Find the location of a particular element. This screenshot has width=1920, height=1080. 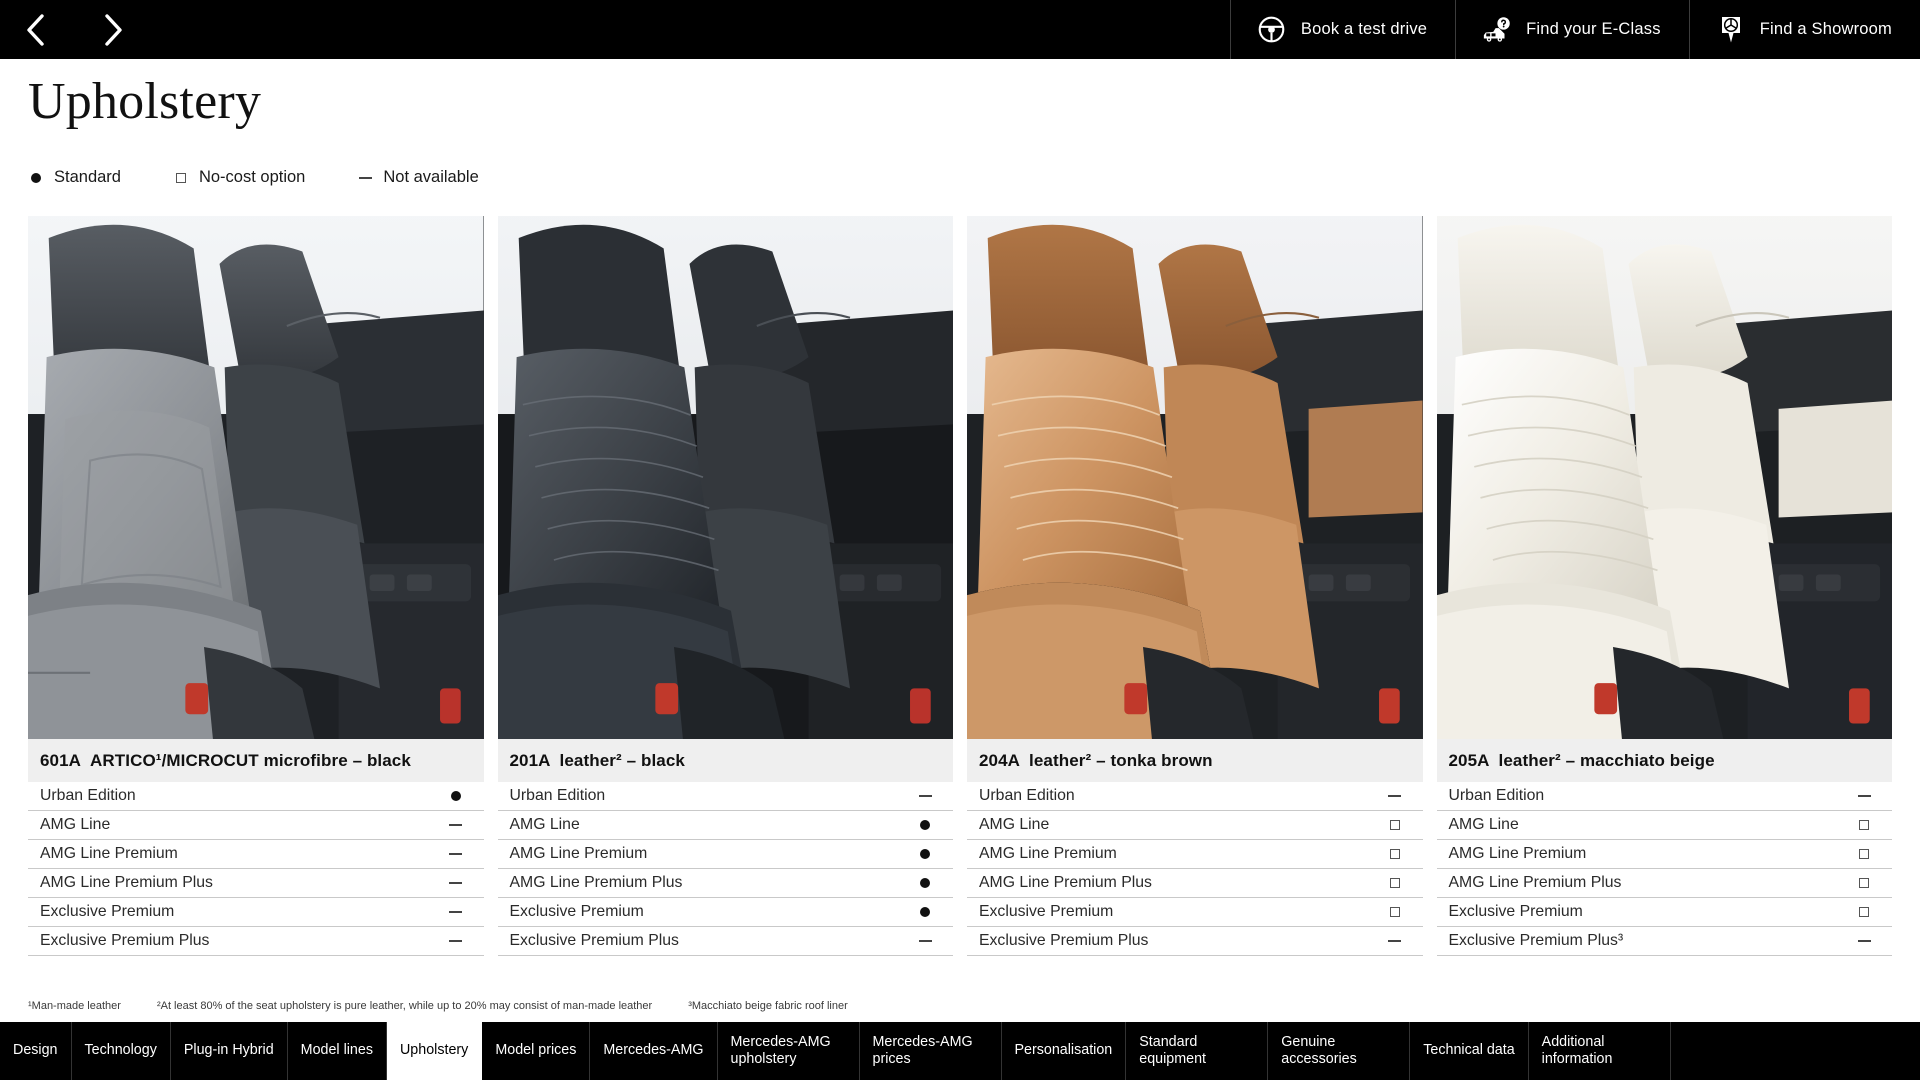

seat-photo-601A is located at coordinates (256, 478).